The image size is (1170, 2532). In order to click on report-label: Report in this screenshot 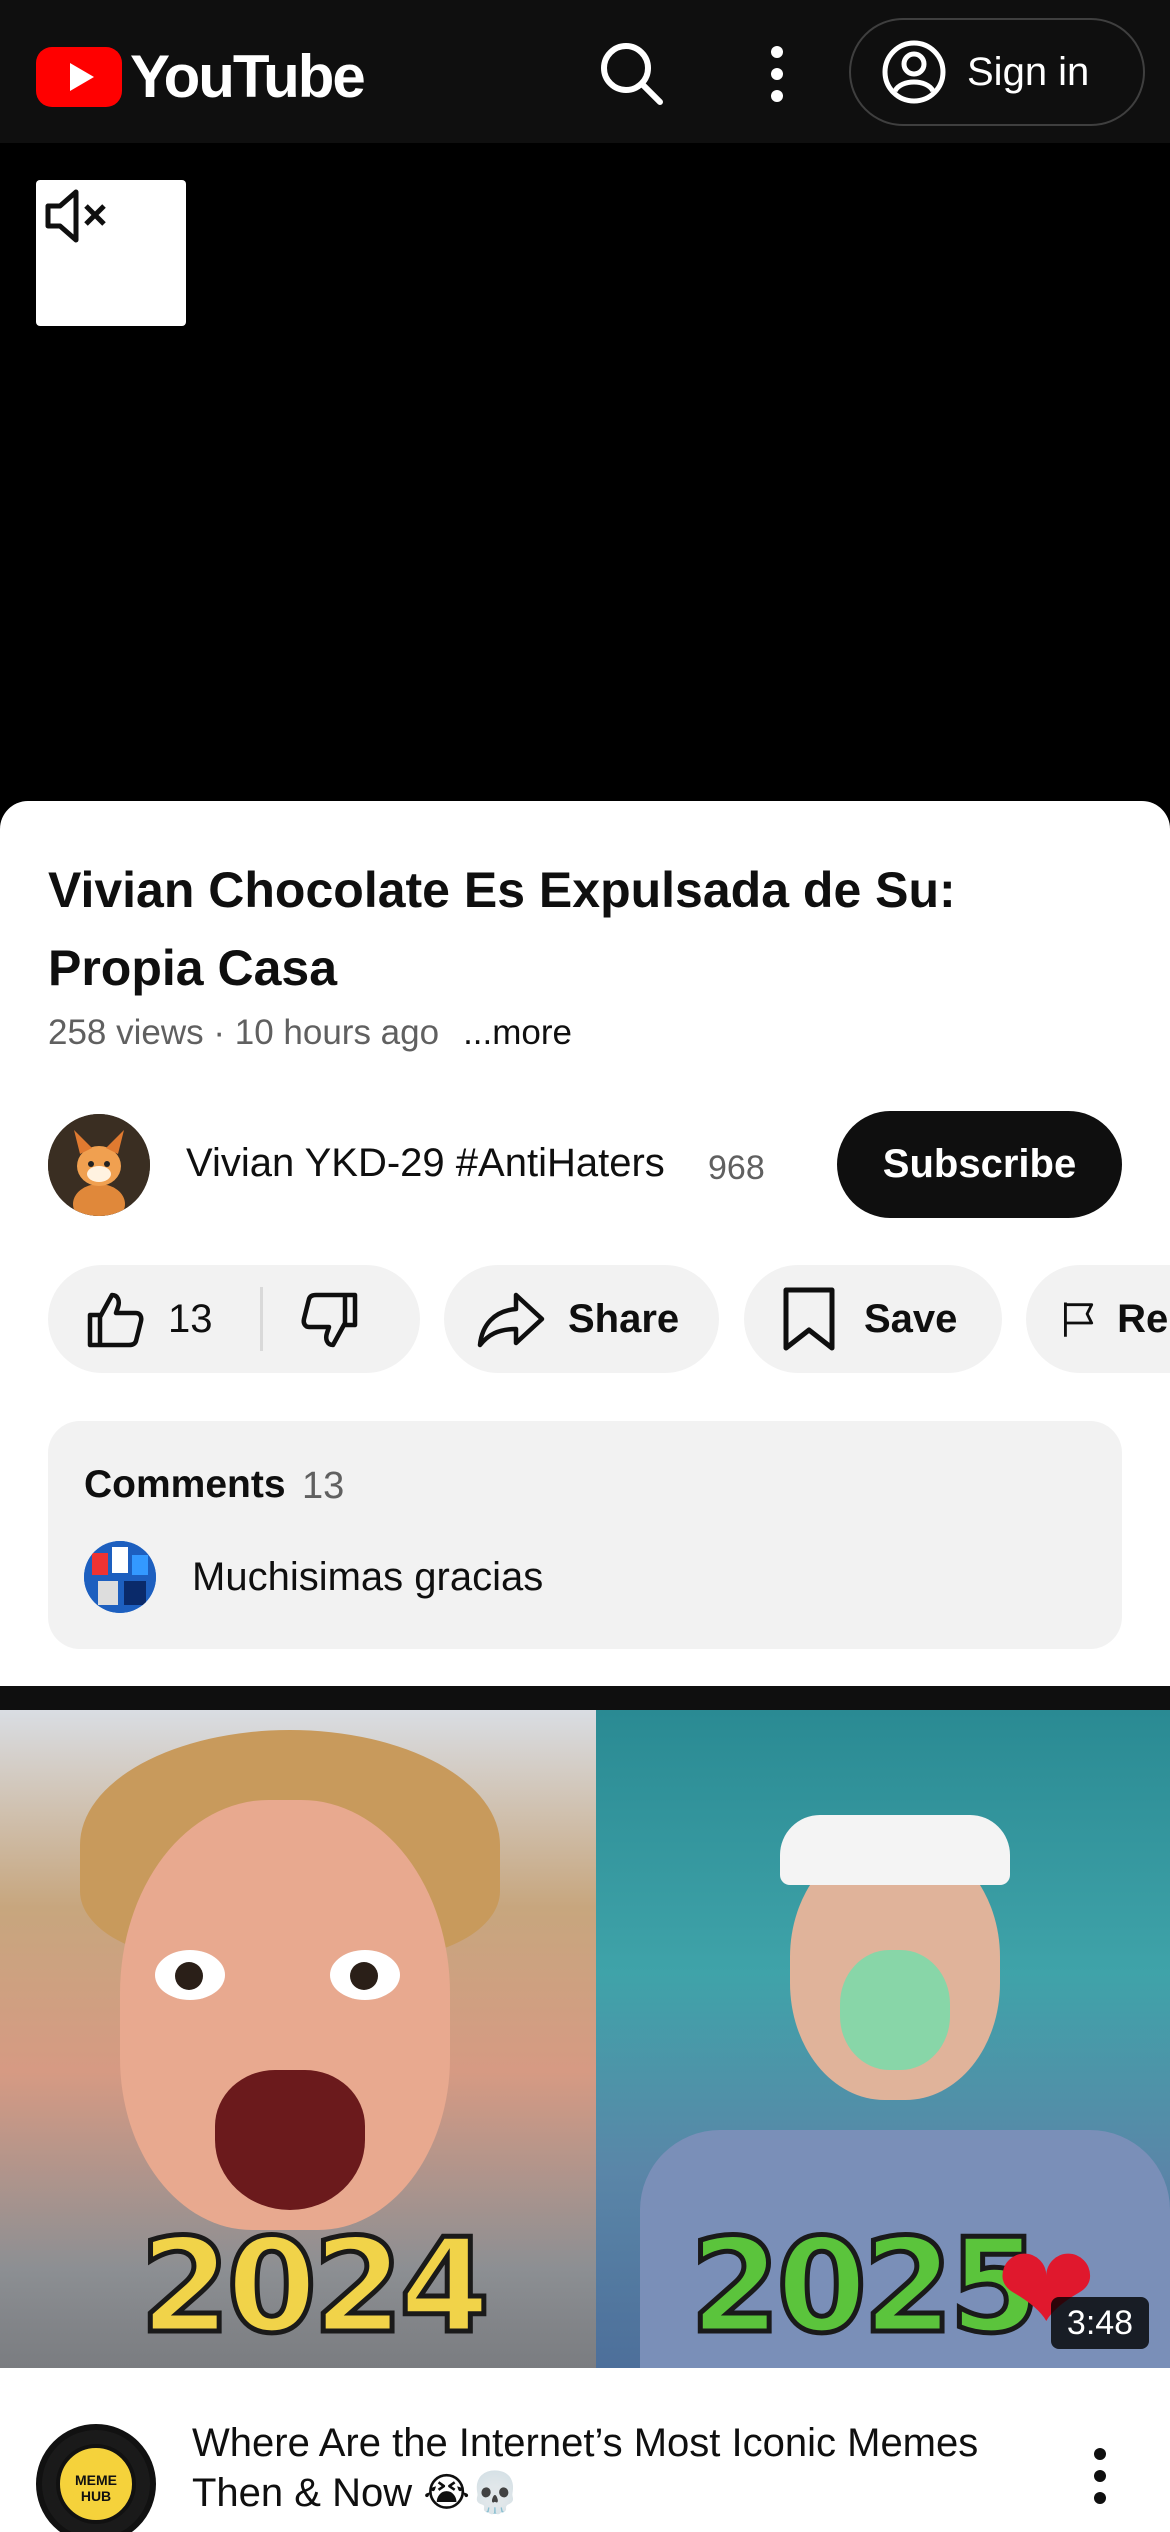, I will do `click(1143, 1318)`.